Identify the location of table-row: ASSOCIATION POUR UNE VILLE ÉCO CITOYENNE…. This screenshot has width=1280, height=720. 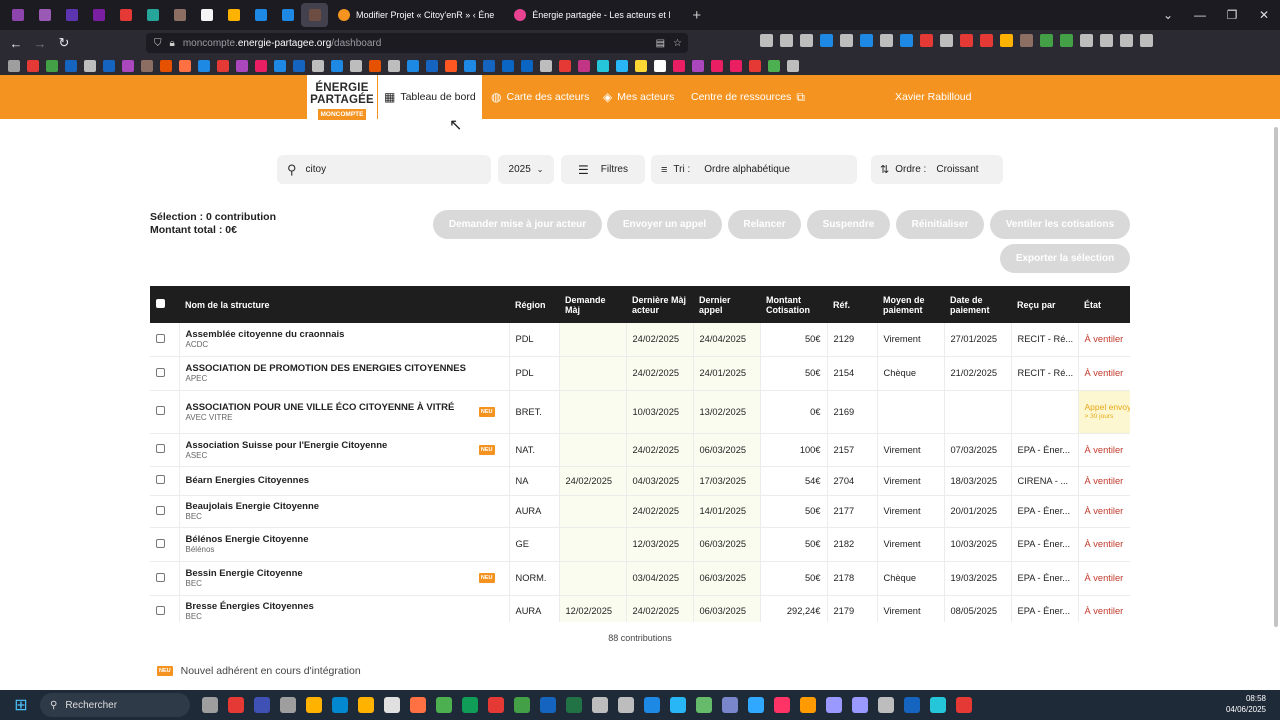
(640, 412).